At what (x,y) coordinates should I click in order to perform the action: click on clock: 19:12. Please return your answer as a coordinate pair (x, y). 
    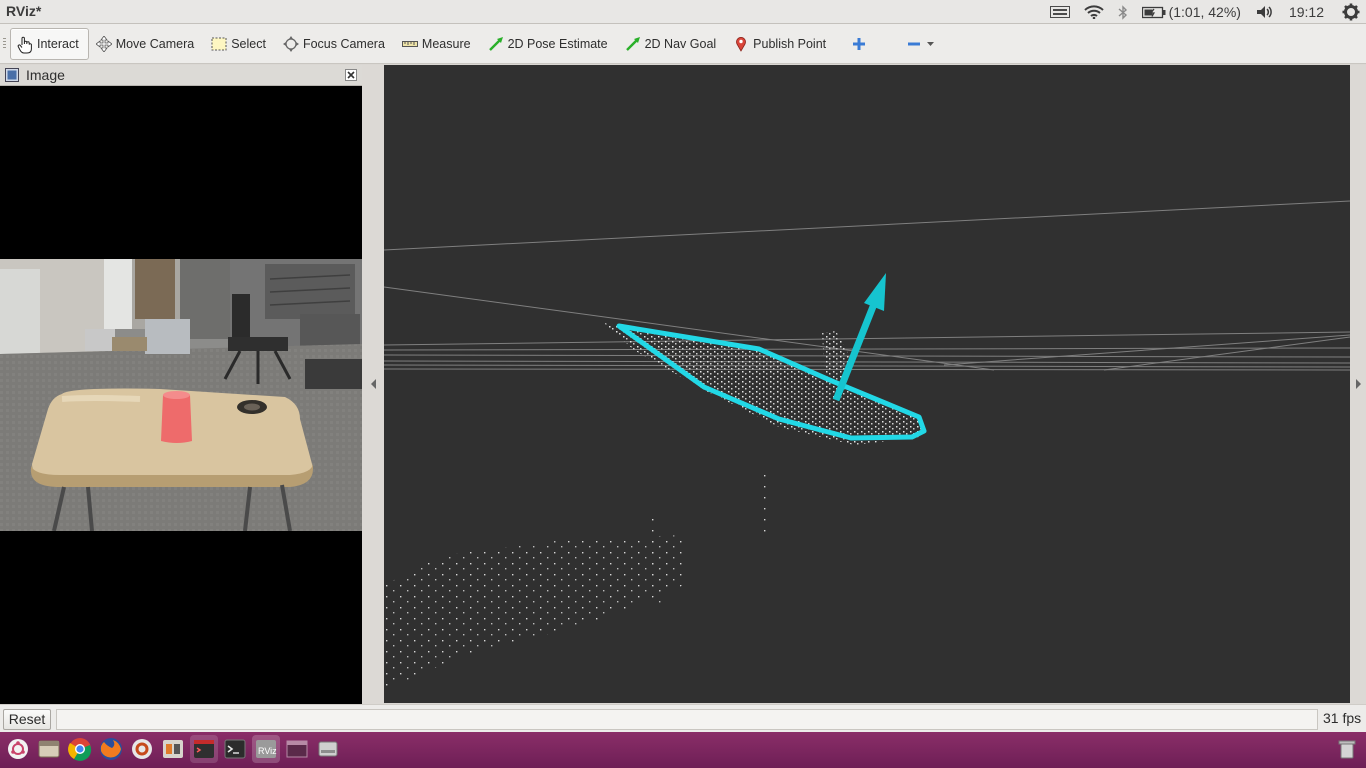
    Looking at the image, I should click on (1306, 12).